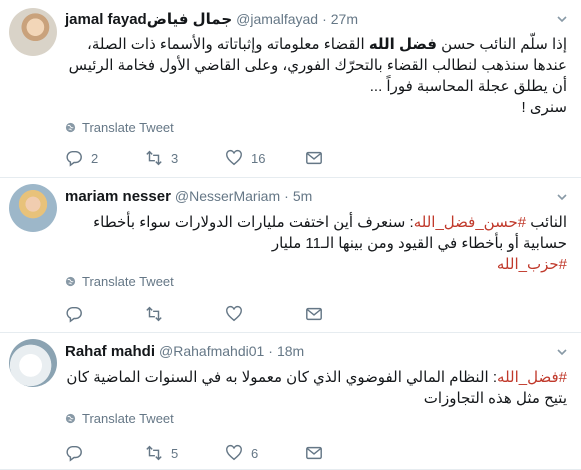 The image size is (581, 470). I want to click on hashtag-link: #فضل_الله, so click(532, 377).